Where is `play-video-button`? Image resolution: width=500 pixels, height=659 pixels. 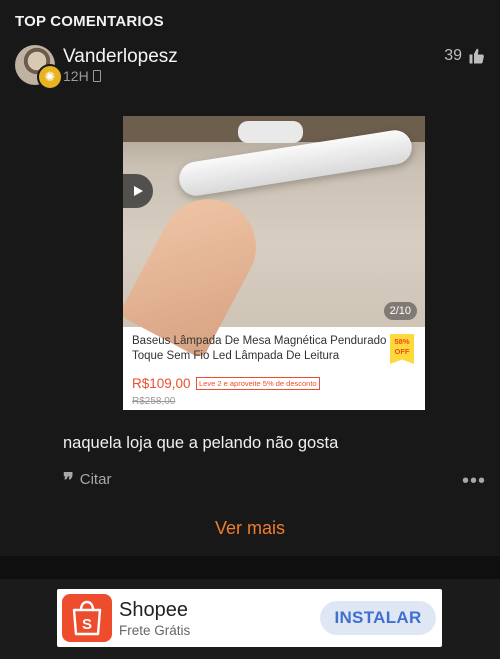 play-video-button is located at coordinates (138, 191).